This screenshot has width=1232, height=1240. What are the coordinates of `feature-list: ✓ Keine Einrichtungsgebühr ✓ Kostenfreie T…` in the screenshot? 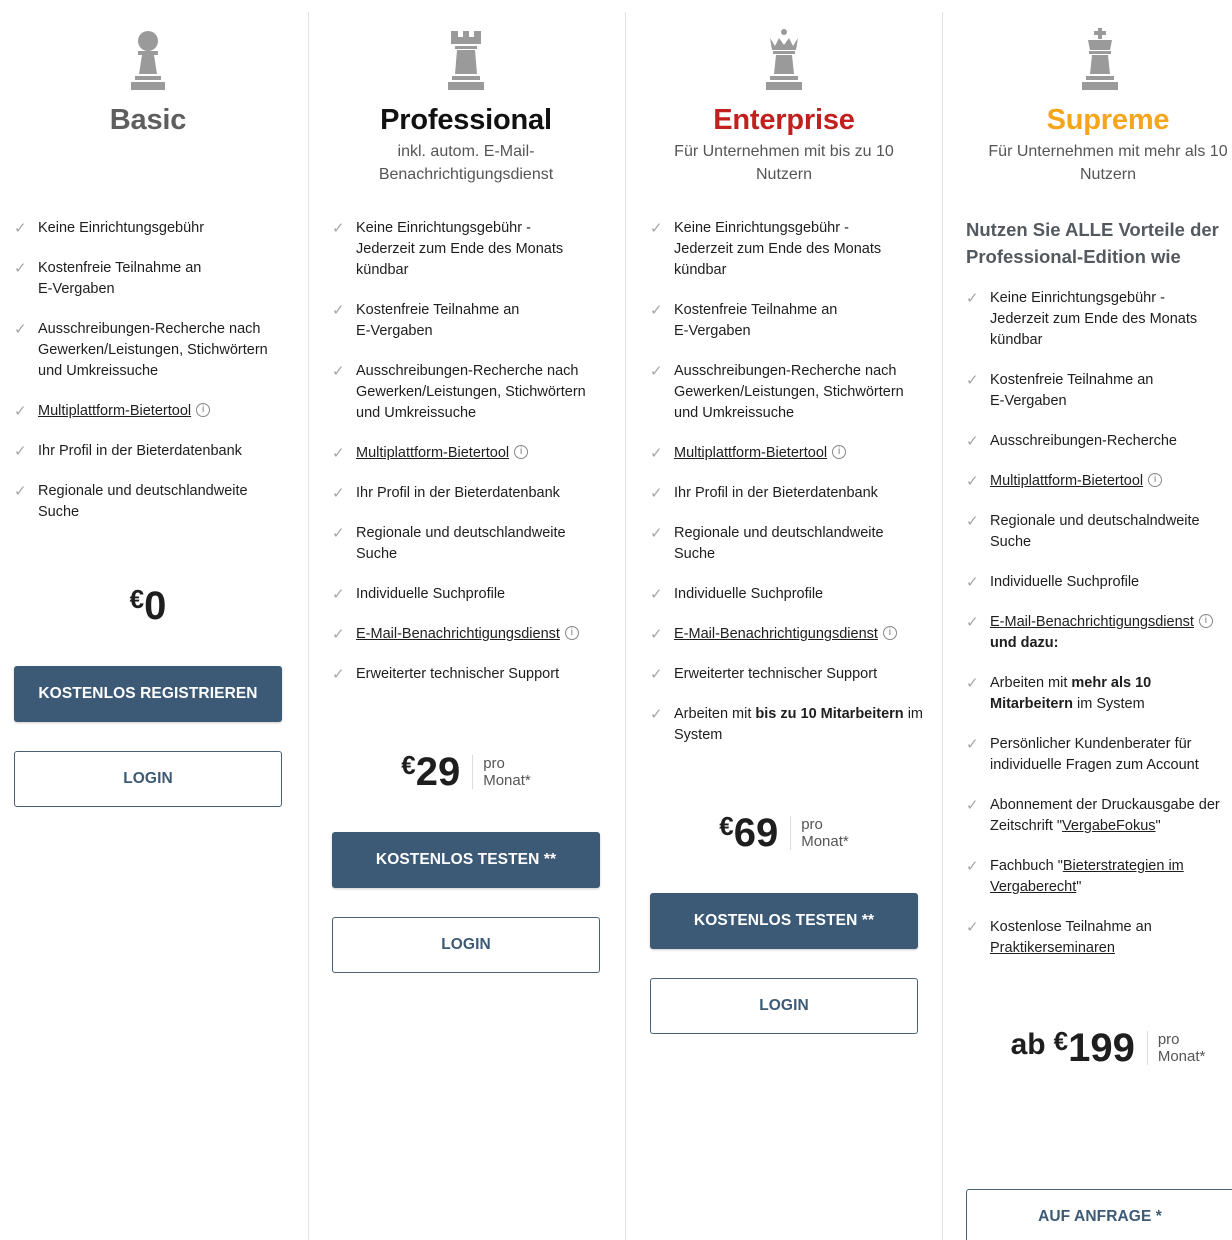 It's located at (152, 370).